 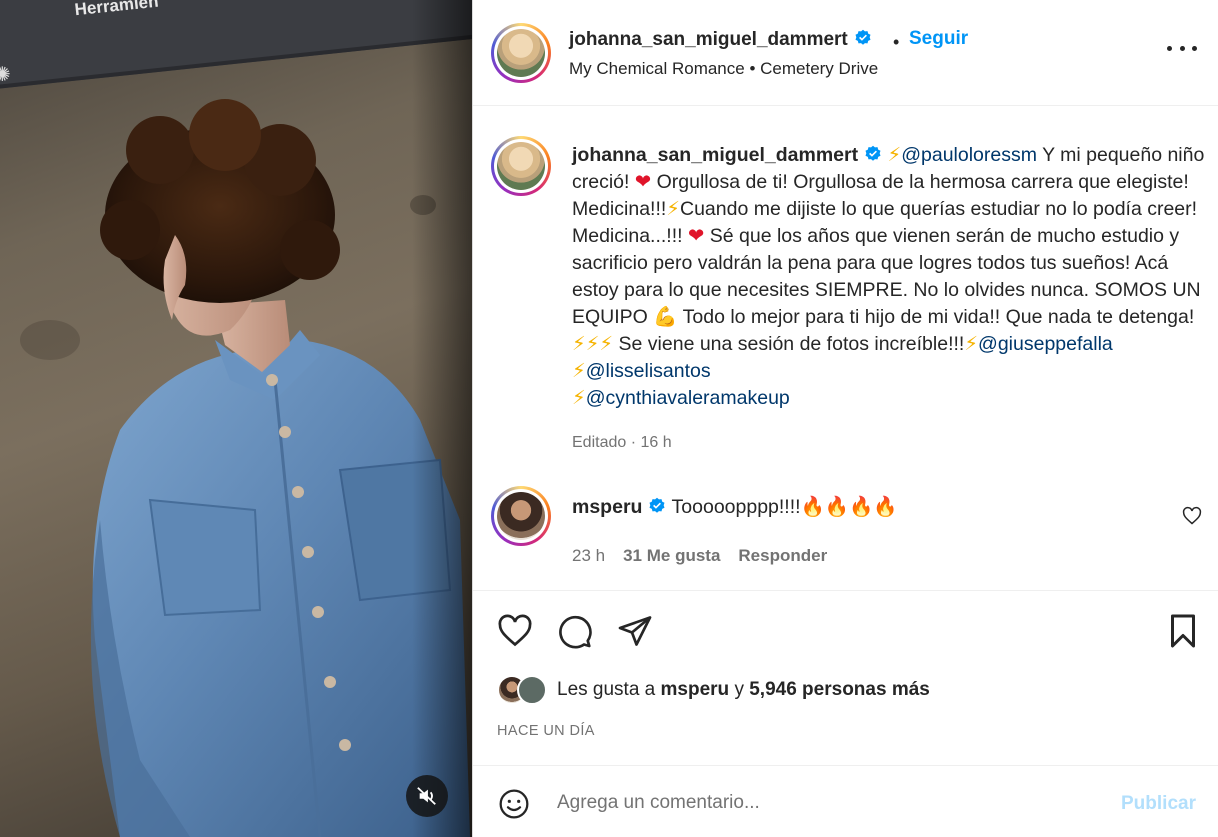 I want to click on likes-prefix: Les gusta a, so click(x=609, y=689).